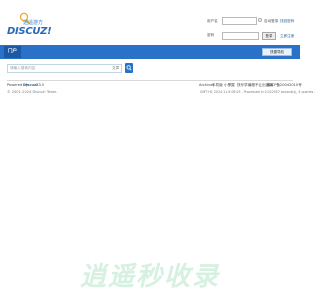 This screenshot has width=320, height=300. I want to click on username-input, so click(239, 21).